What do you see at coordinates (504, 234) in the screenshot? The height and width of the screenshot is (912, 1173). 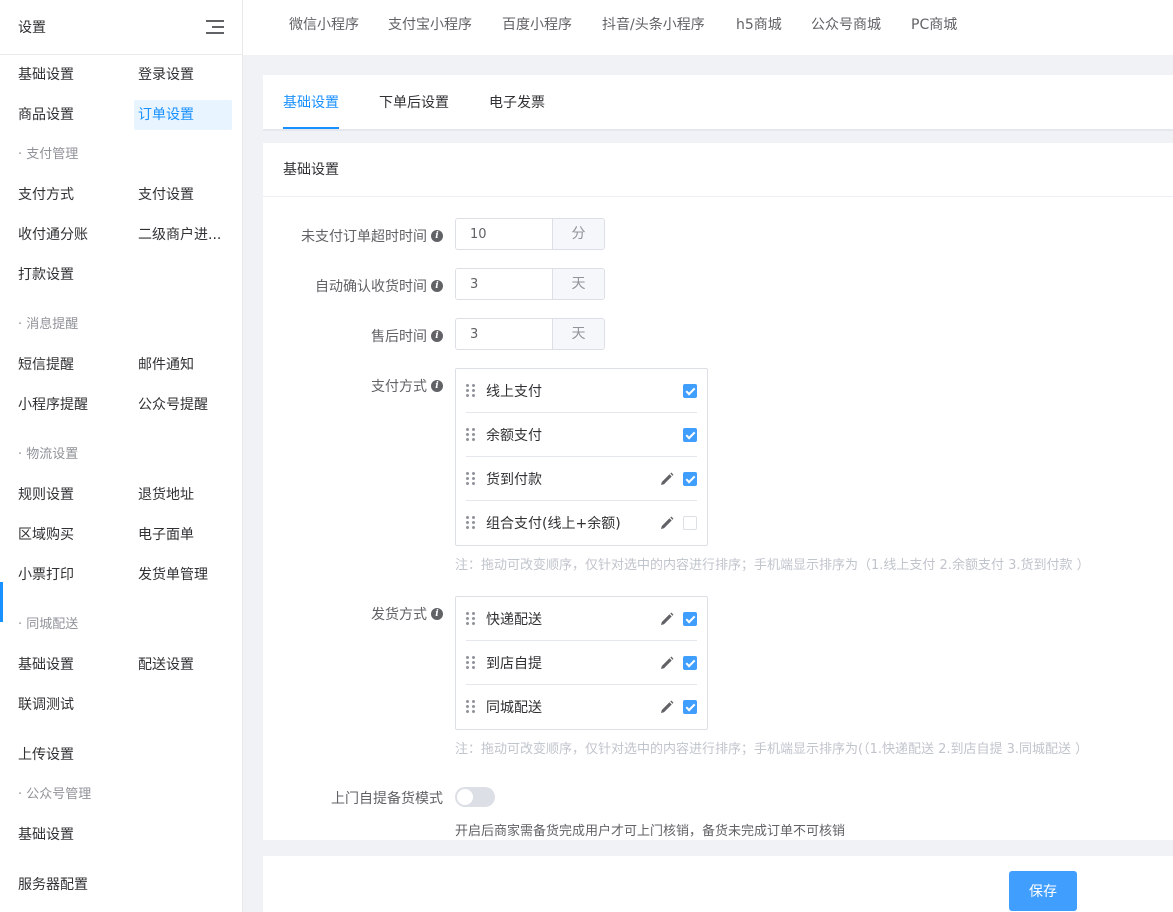 I see `unpaid-timeout-input` at bounding box center [504, 234].